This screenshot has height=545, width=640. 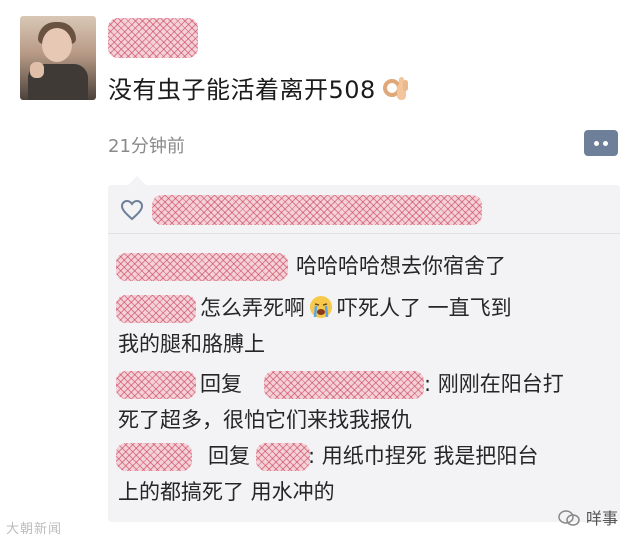 I want to click on watermark-left: 大朝新闻, so click(x=34, y=527).